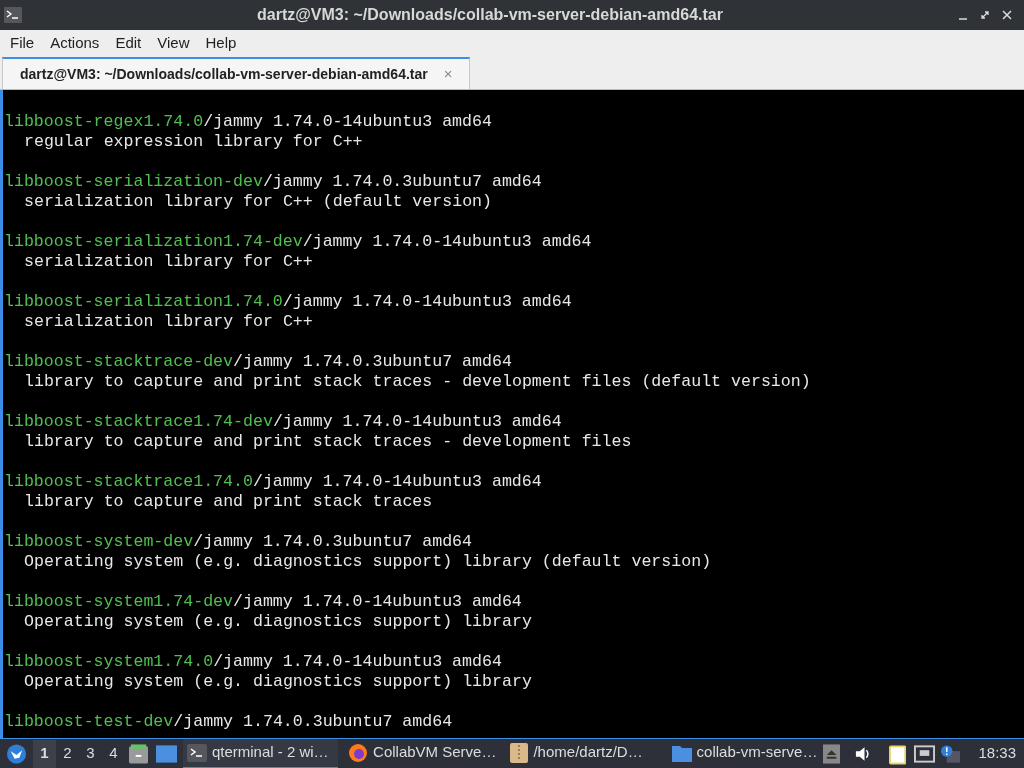 This screenshot has height=768, width=1024. I want to click on menu-item: Edit, so click(128, 43).